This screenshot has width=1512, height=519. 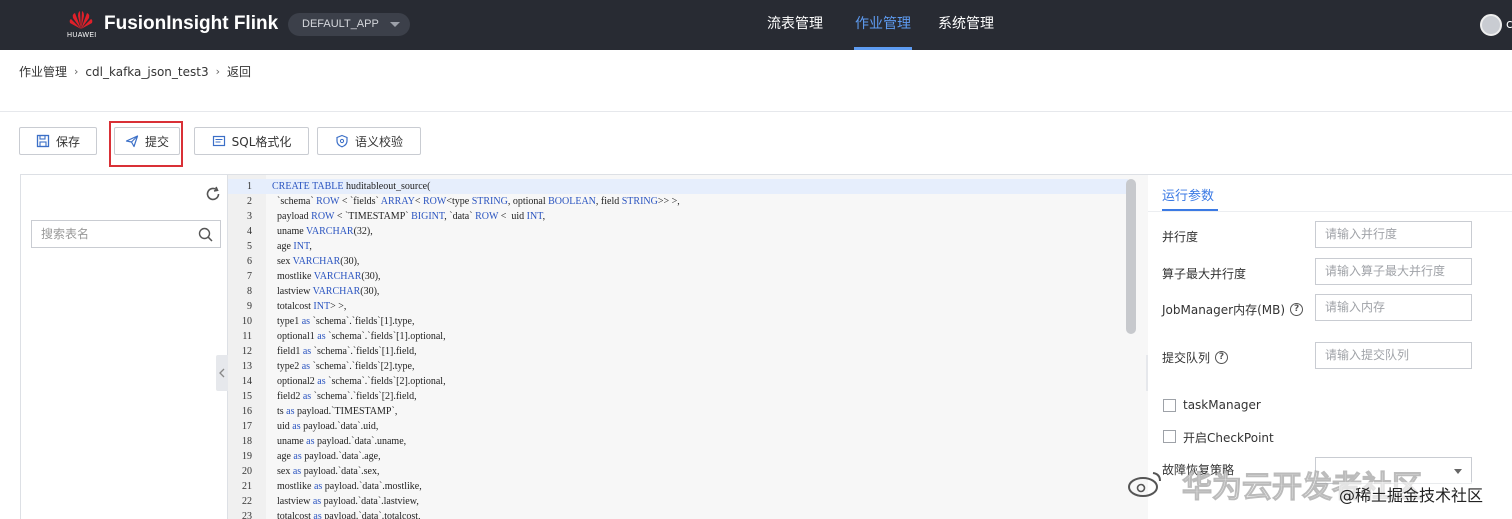 I want to click on breadcrumb: 作业管理 › cdl_kafka_json_test3 › 返回, so click(x=135, y=71).